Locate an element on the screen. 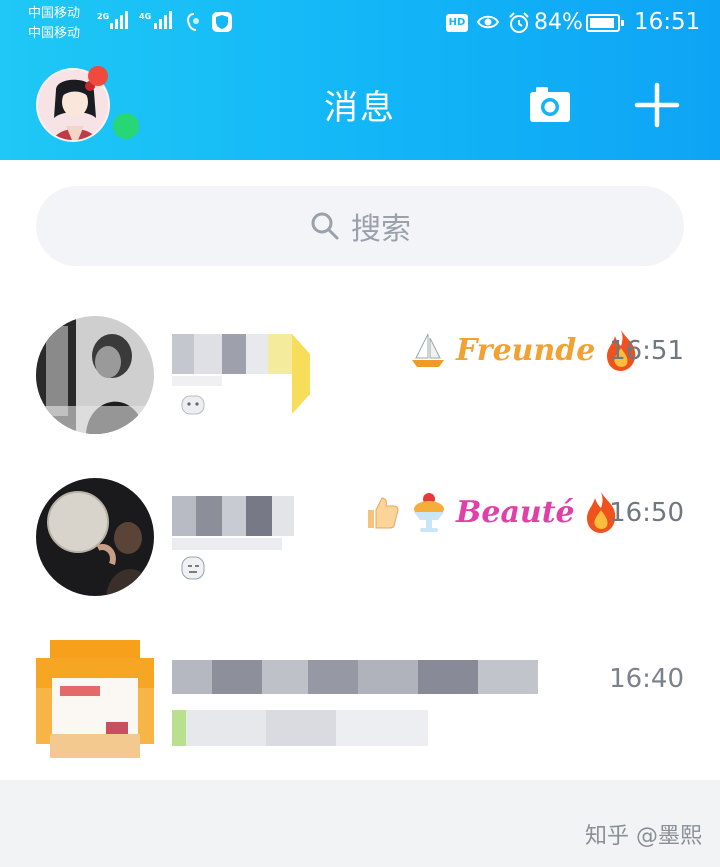  search-placeholder: 搜索 is located at coordinates (381, 229).